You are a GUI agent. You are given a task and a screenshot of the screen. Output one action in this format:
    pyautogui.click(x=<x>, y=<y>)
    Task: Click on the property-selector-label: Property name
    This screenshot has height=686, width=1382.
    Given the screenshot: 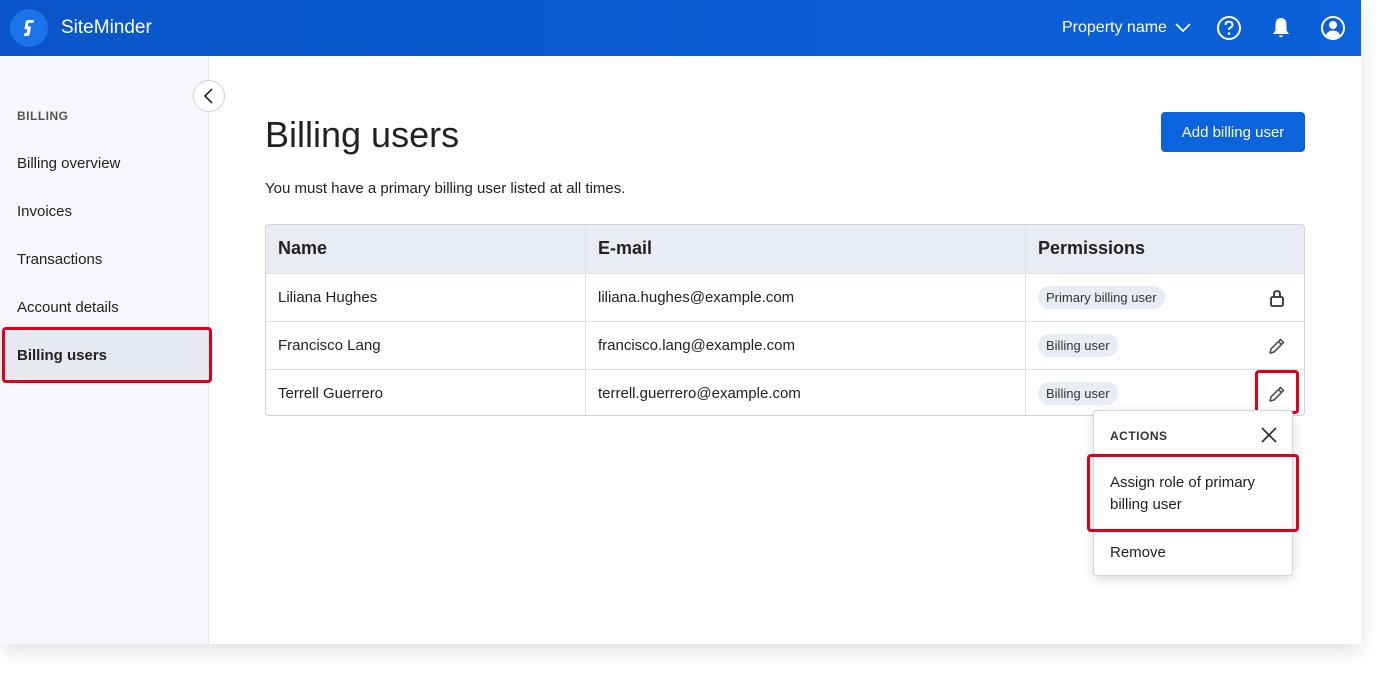 What is the action you would take?
    pyautogui.click(x=1114, y=27)
    